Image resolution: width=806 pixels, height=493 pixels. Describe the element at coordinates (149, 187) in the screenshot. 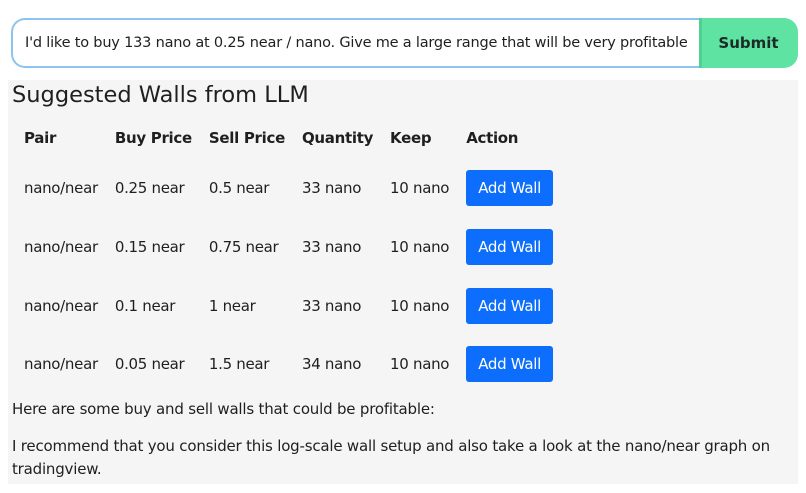

I see `buy-price-cell: 0.25 near` at that location.